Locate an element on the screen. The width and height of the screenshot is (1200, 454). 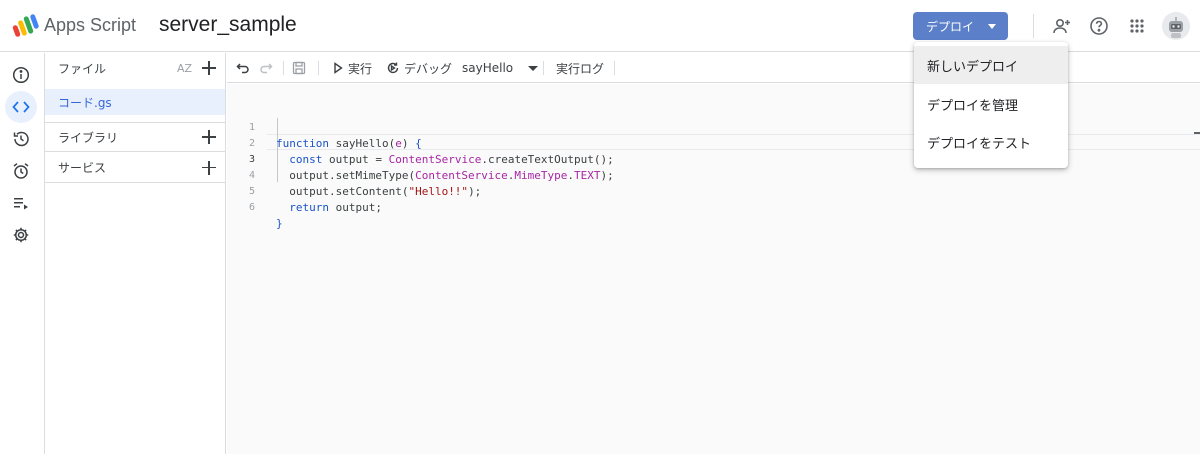
run-label: 実行 is located at coordinates (360, 68).